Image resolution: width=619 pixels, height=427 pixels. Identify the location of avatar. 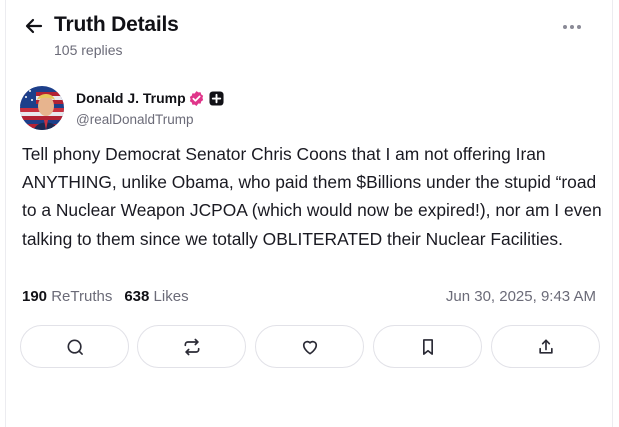
(42, 108).